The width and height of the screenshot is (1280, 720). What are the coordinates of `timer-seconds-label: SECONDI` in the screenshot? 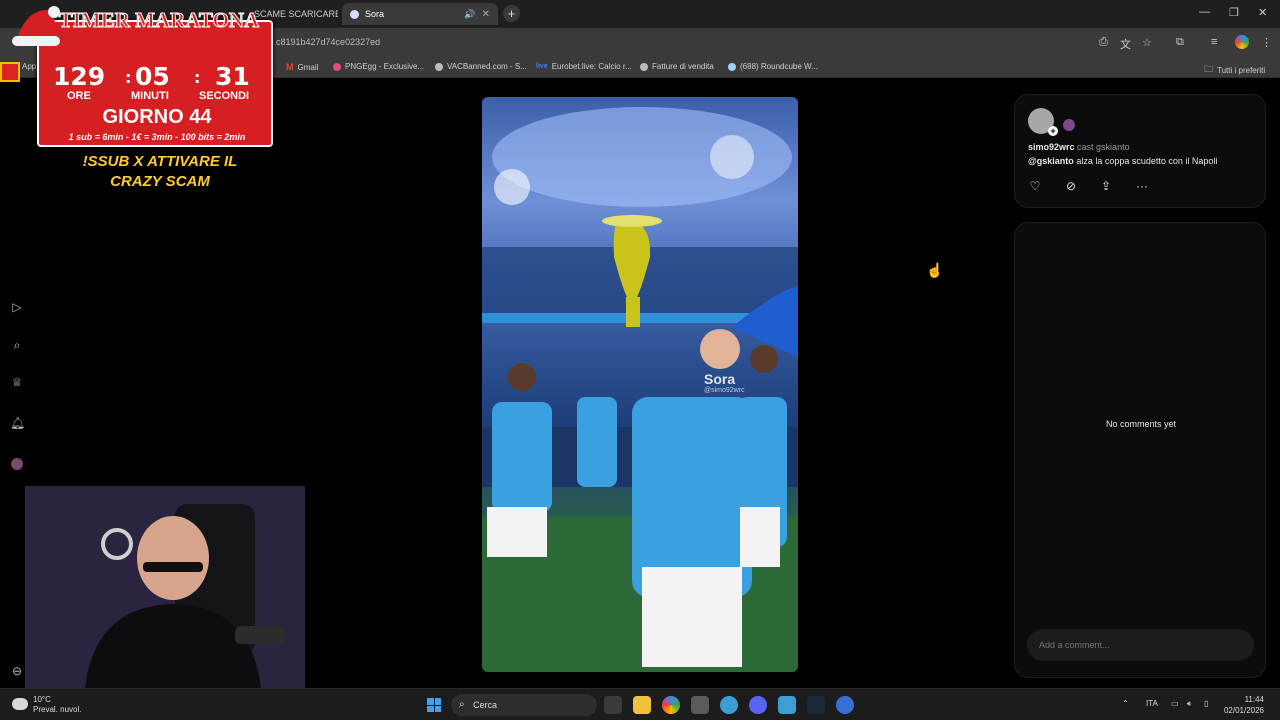 It's located at (224, 96).